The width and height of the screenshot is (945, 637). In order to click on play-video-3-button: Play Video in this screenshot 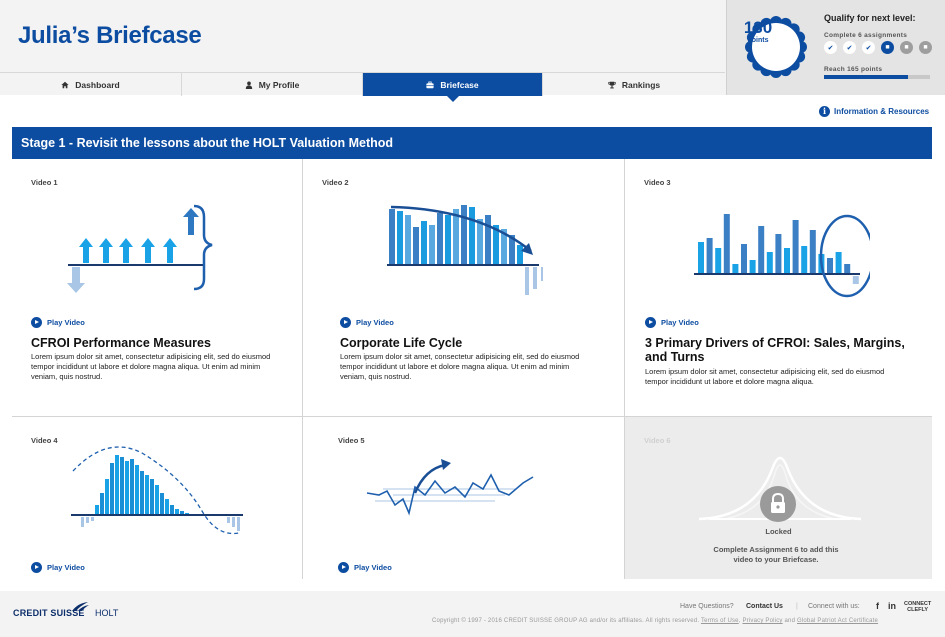, I will do `click(672, 322)`.